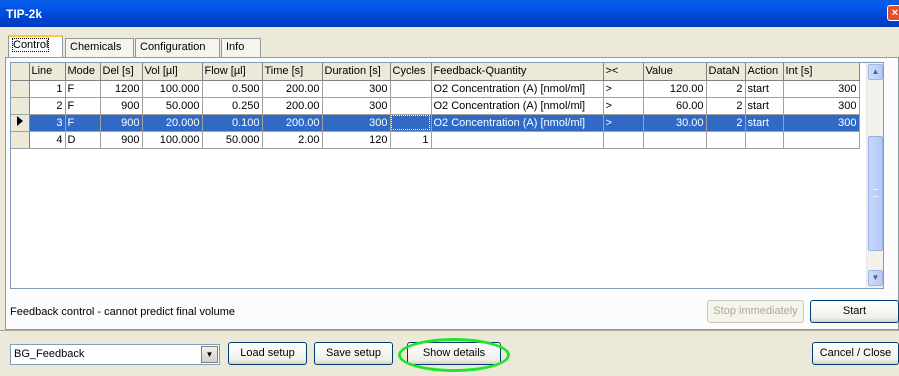  I want to click on cell-vol: 20.000, so click(172, 123).